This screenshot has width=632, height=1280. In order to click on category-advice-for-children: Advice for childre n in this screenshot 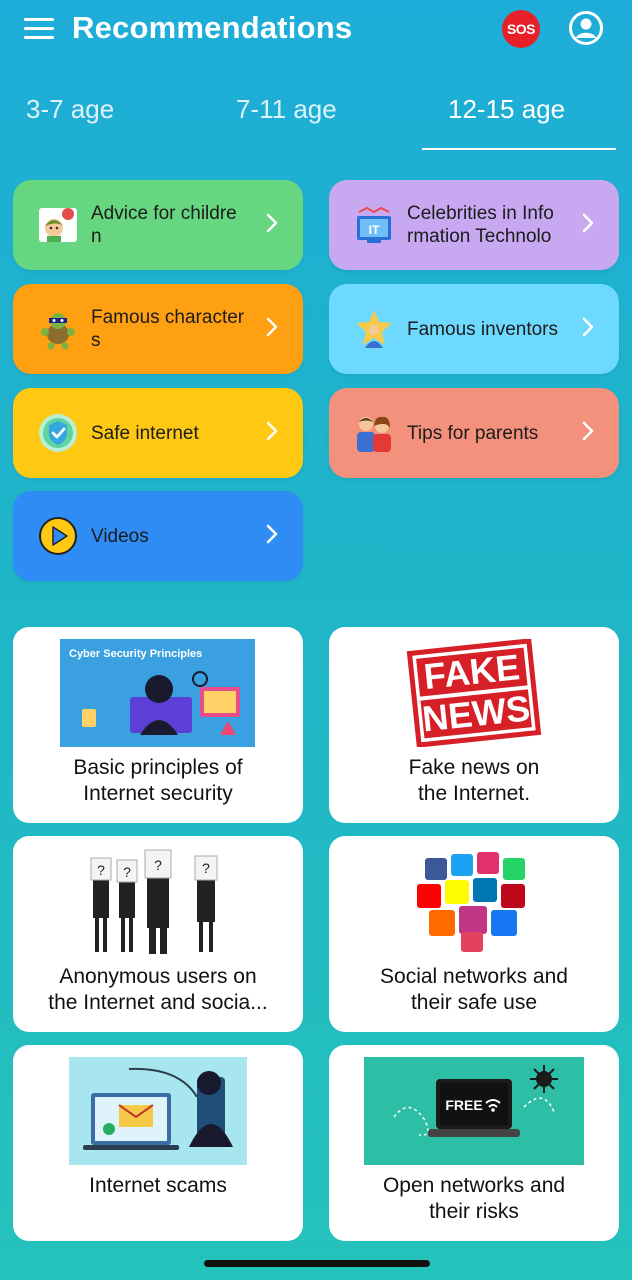, I will do `click(158, 225)`.